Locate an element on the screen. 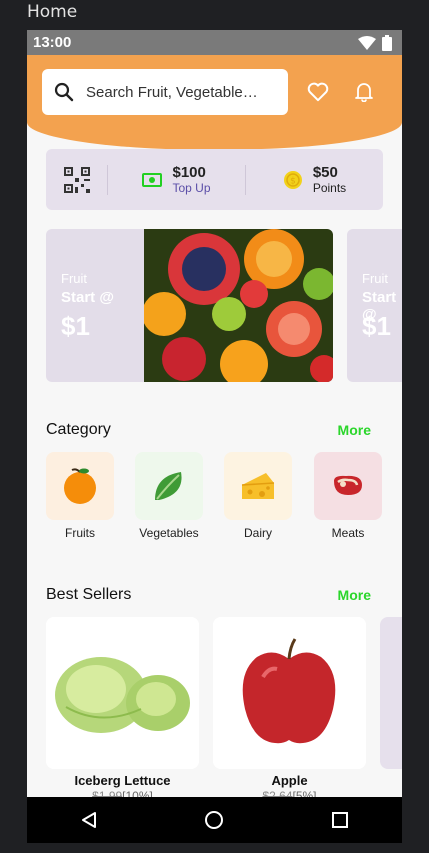 Image resolution: width=429 pixels, height=853 pixels. category-title: Category is located at coordinates (78, 429).